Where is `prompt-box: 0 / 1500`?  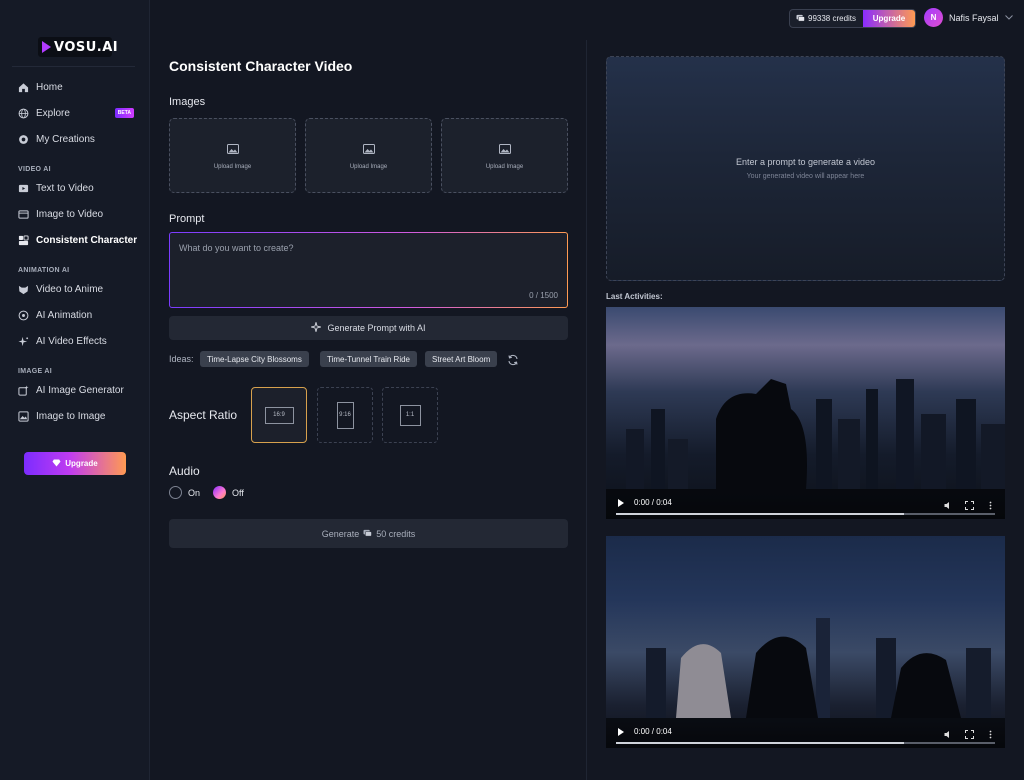 prompt-box: 0 / 1500 is located at coordinates (368, 270).